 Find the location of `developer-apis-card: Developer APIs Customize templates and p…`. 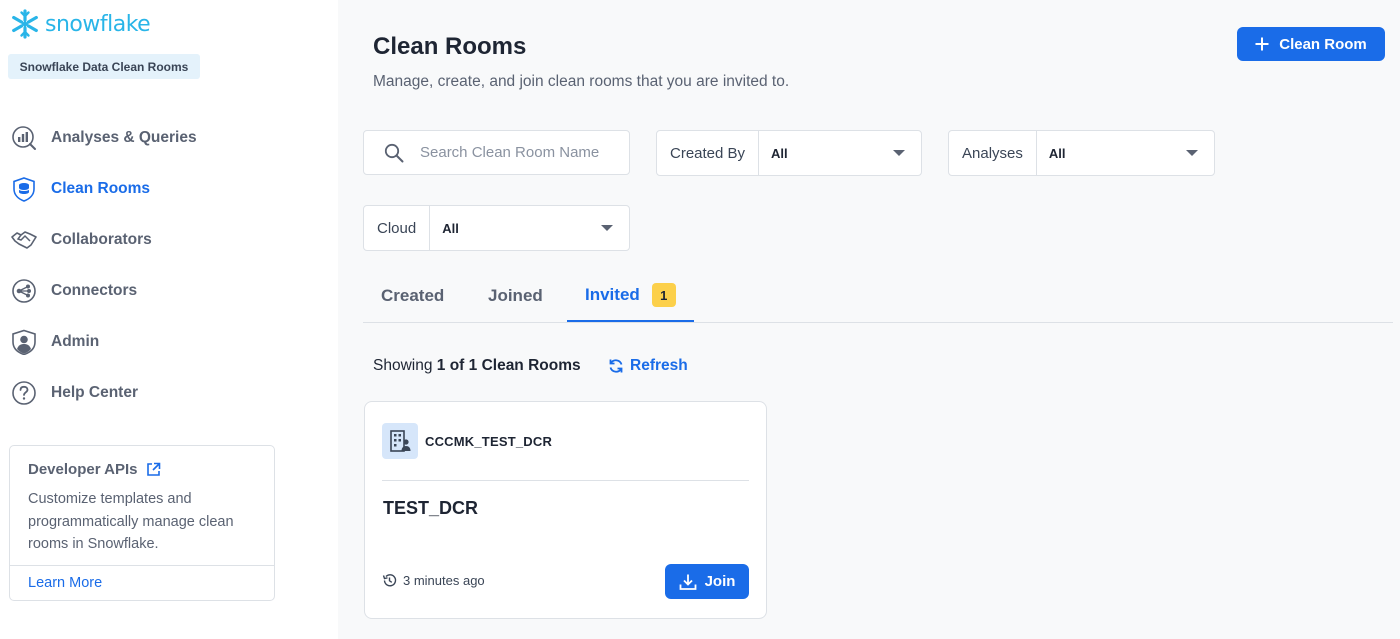

developer-apis-card: Developer APIs Customize templates and p… is located at coordinates (142, 523).